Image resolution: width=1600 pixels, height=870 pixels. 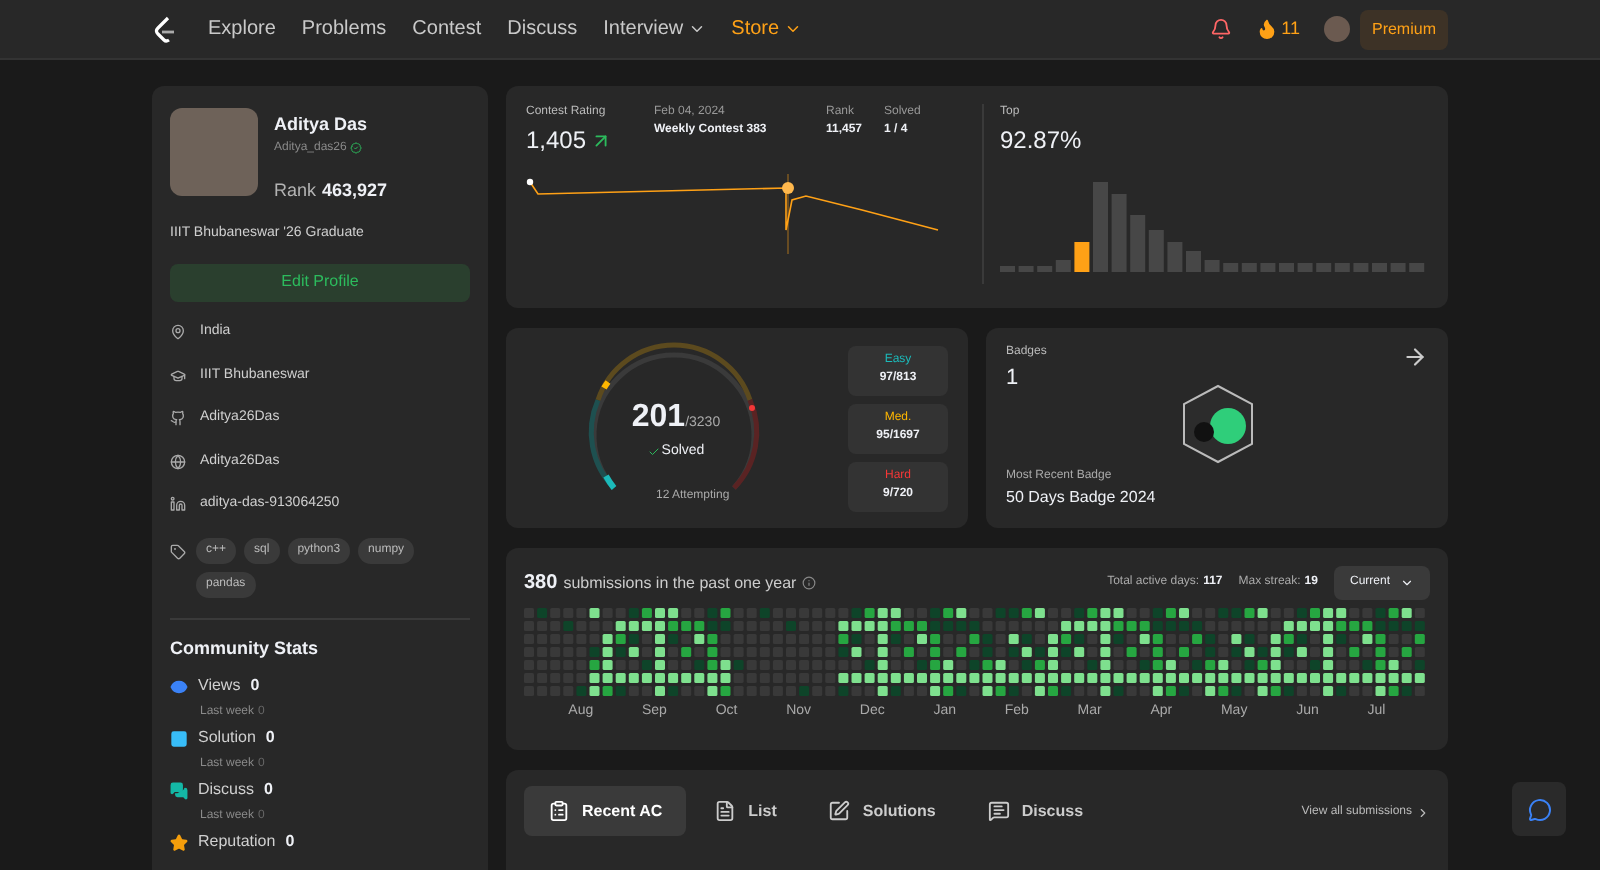 I want to click on contest-rating-value: 1,405, so click(x=556, y=141).